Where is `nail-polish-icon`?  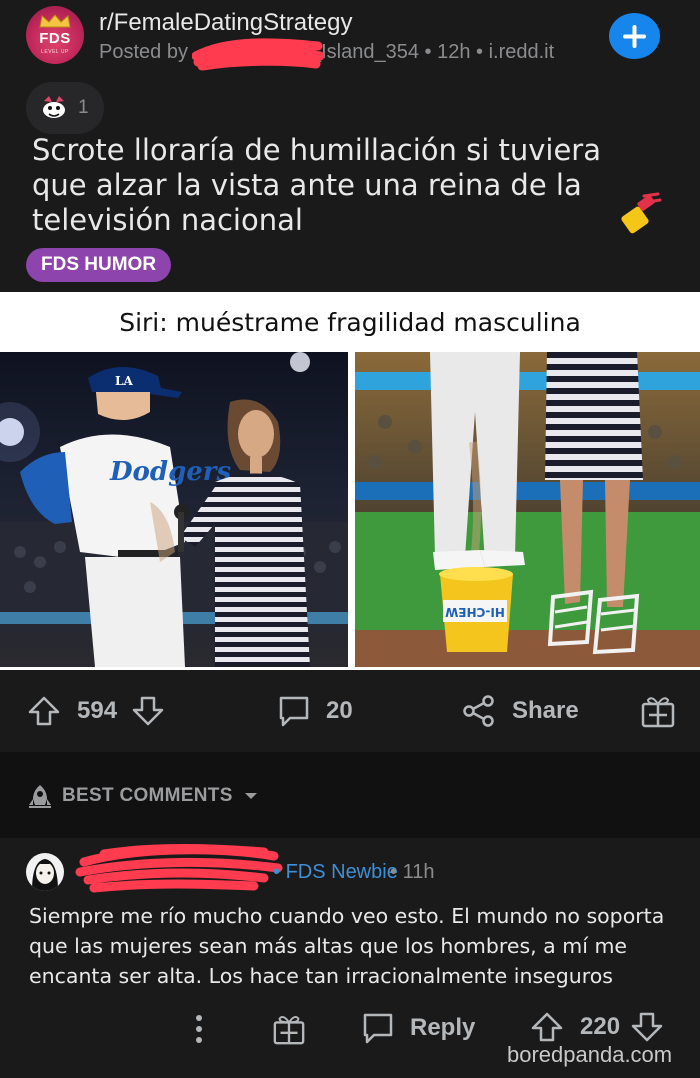 nail-polish-icon is located at coordinates (641, 213).